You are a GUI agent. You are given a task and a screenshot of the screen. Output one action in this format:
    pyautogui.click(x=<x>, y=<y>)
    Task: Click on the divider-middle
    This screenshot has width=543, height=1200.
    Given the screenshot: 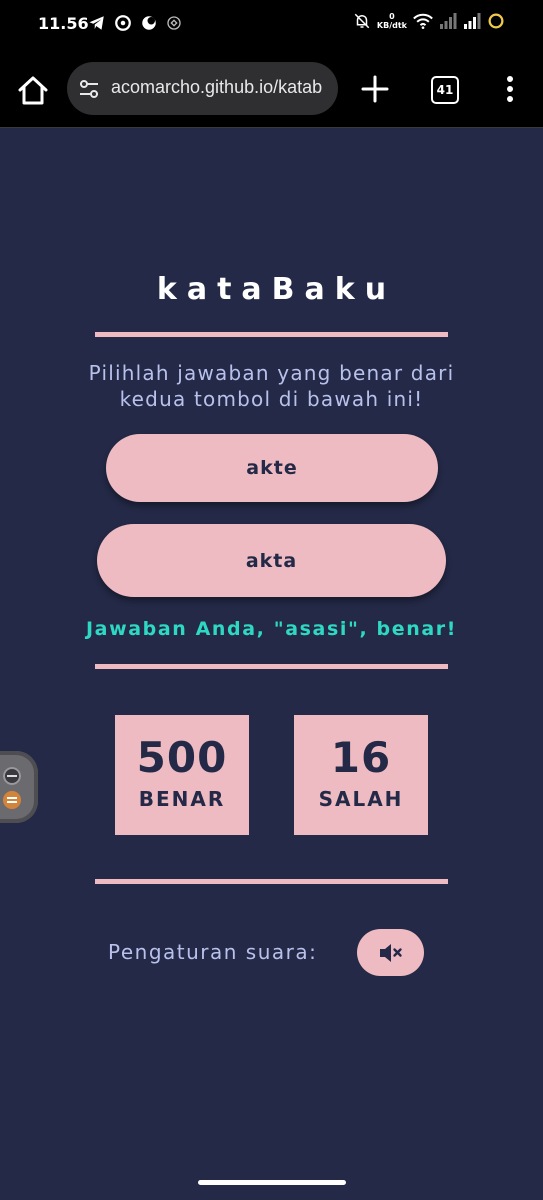 What is the action you would take?
    pyautogui.click(x=271, y=666)
    